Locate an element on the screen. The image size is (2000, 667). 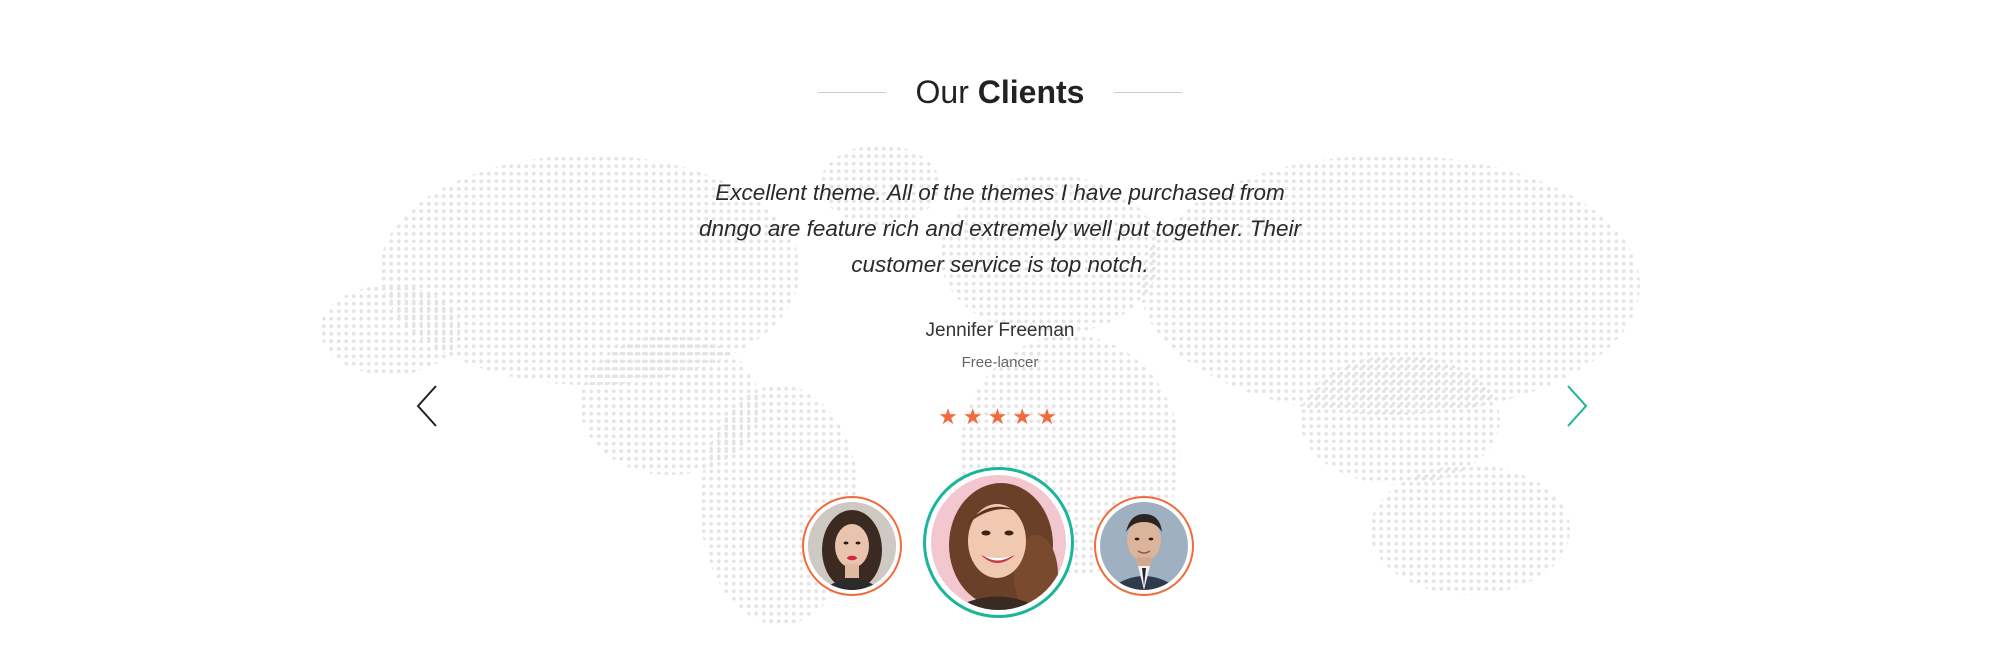
client-avatar-right is located at coordinates (1144, 546).